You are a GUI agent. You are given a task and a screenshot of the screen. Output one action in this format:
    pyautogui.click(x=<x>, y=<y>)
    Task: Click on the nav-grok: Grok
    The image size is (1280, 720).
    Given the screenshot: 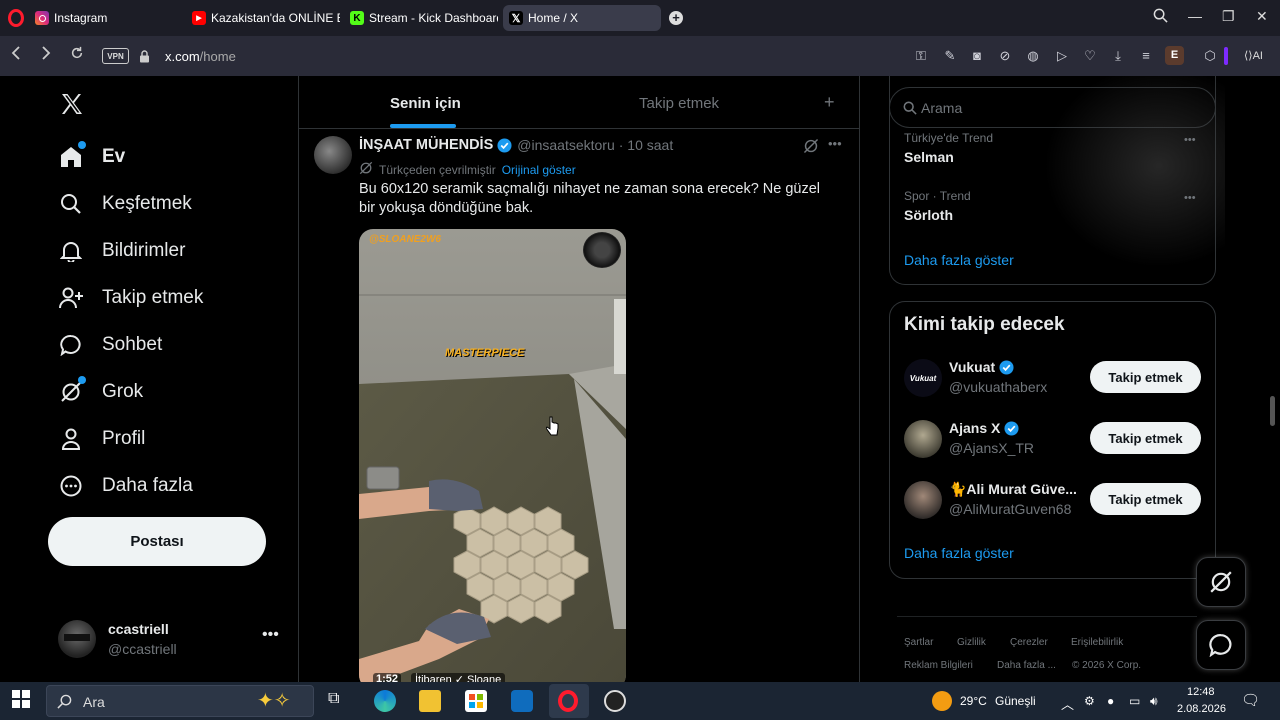 What is the action you would take?
    pyautogui.click(x=100, y=392)
    